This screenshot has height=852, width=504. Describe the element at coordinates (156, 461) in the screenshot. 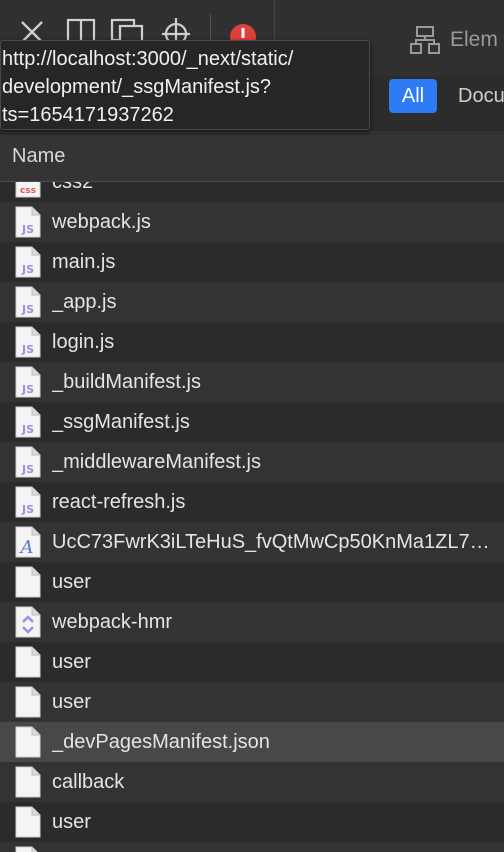

I see `resource-name: _middlewareManifest.js` at that location.